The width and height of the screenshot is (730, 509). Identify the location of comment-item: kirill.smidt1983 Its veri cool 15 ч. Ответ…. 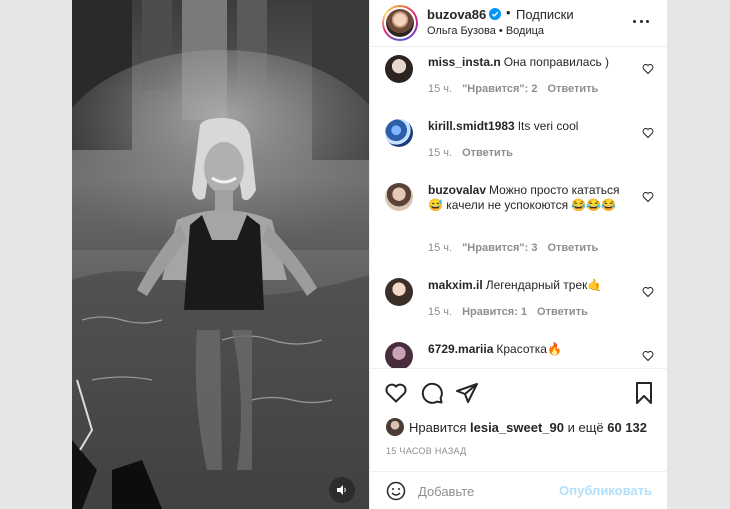
(519, 142).